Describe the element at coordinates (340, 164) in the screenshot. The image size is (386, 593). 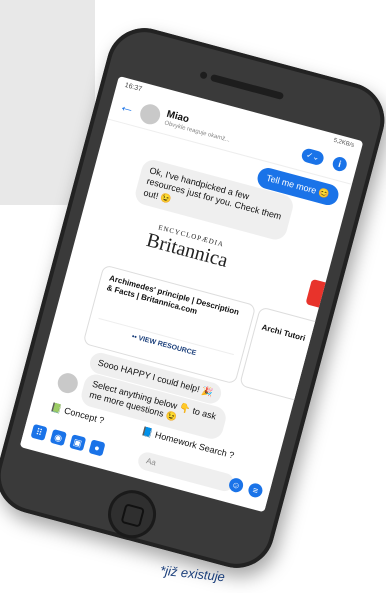
I see `info-icon: i` at that location.